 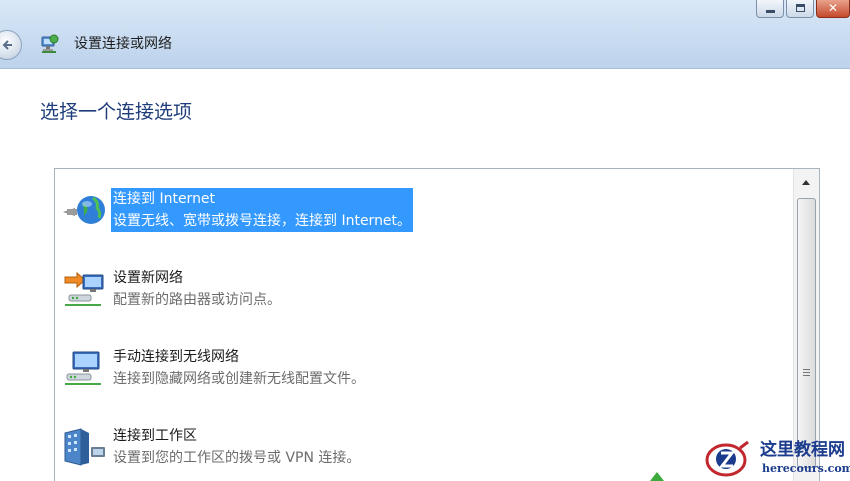 I want to click on vertical-scrollbar, so click(x=806, y=325).